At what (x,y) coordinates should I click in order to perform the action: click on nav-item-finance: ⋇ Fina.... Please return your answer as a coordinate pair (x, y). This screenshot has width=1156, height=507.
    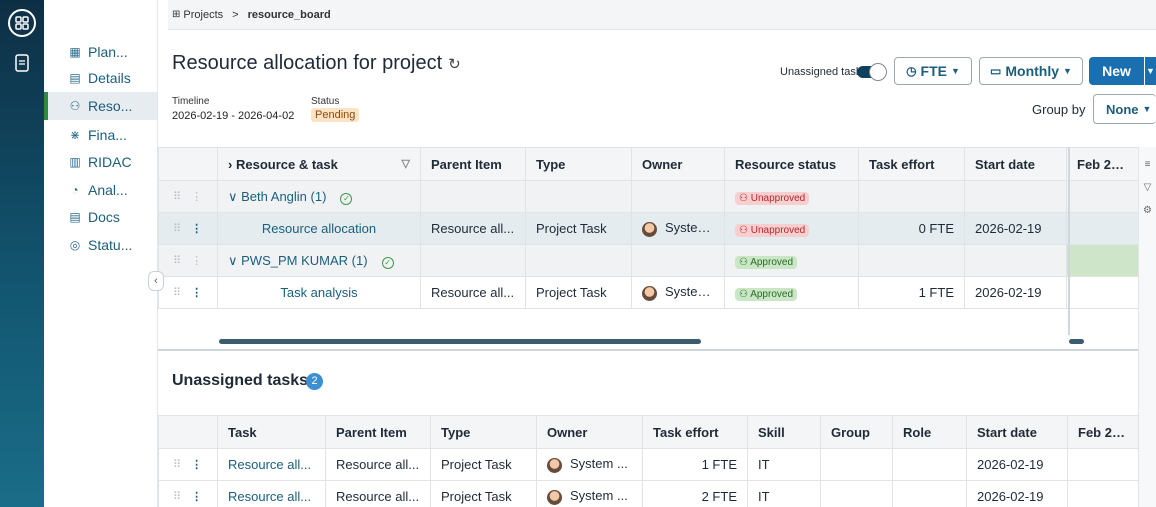
    Looking at the image, I should click on (100, 135).